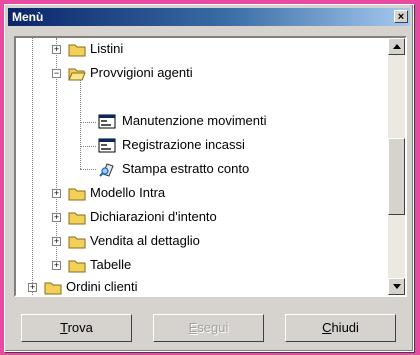 The width and height of the screenshot is (420, 355). I want to click on scroll-thumb, so click(396, 176).